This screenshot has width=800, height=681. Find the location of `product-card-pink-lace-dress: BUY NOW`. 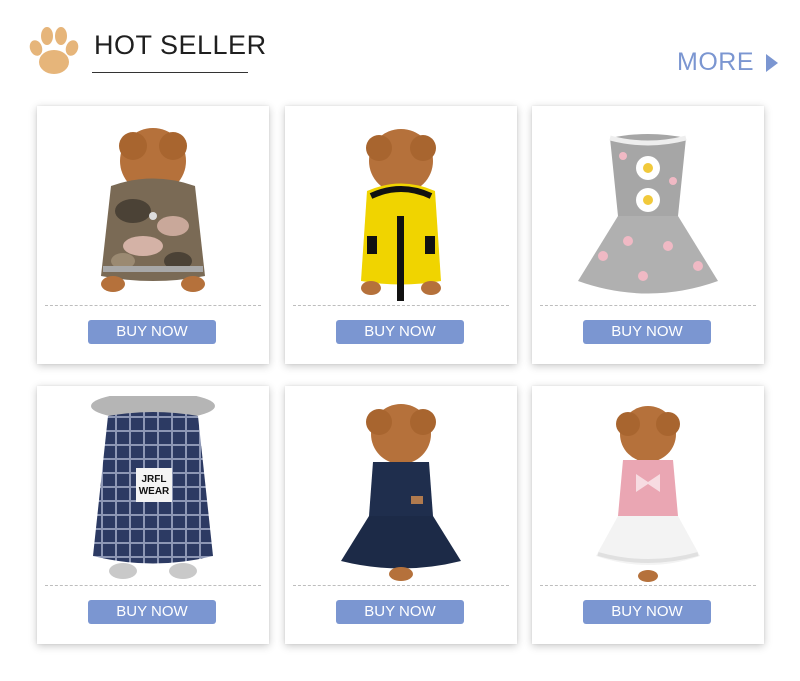

product-card-pink-lace-dress: BUY NOW is located at coordinates (648, 515).